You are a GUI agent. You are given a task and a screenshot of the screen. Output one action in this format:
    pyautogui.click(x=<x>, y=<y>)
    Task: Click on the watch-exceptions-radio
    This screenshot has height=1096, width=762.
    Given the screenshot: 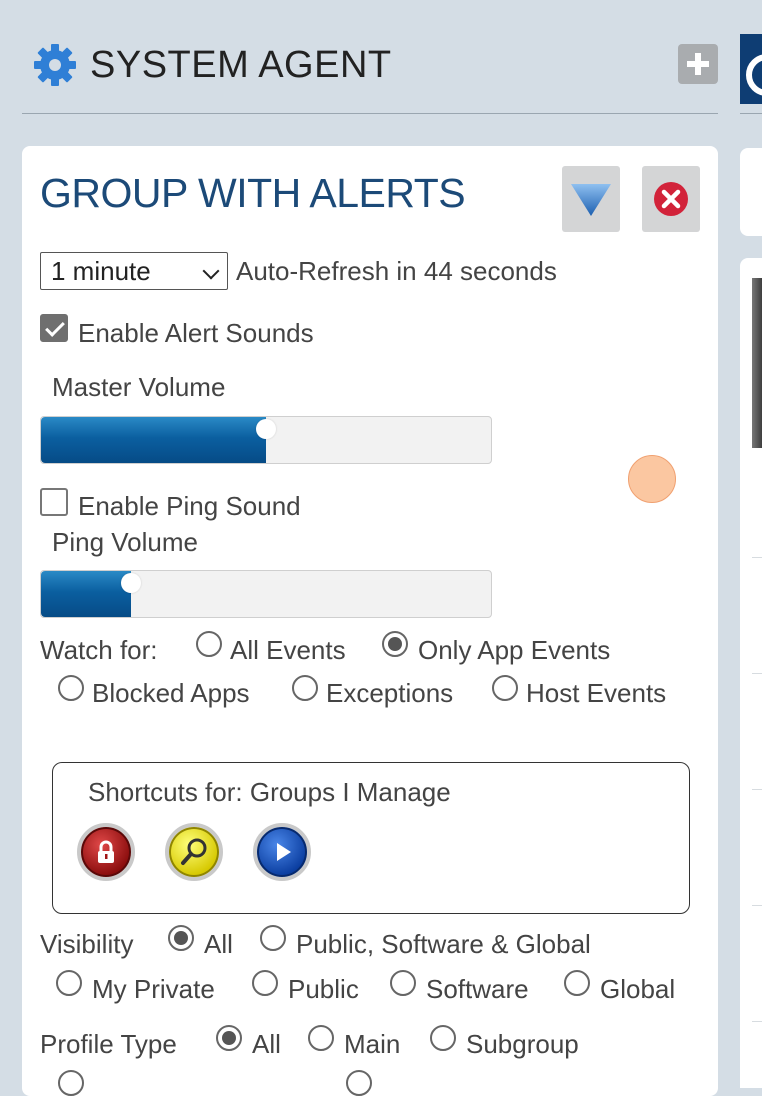 What is the action you would take?
    pyautogui.click(x=305, y=688)
    